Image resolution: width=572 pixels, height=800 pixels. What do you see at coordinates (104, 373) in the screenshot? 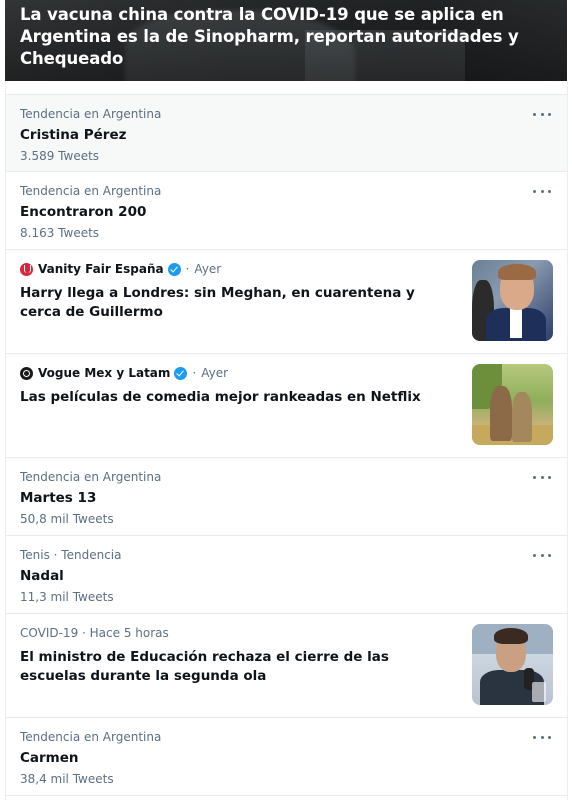
I see `news-source-name: Vogue Mex y Latam` at bounding box center [104, 373].